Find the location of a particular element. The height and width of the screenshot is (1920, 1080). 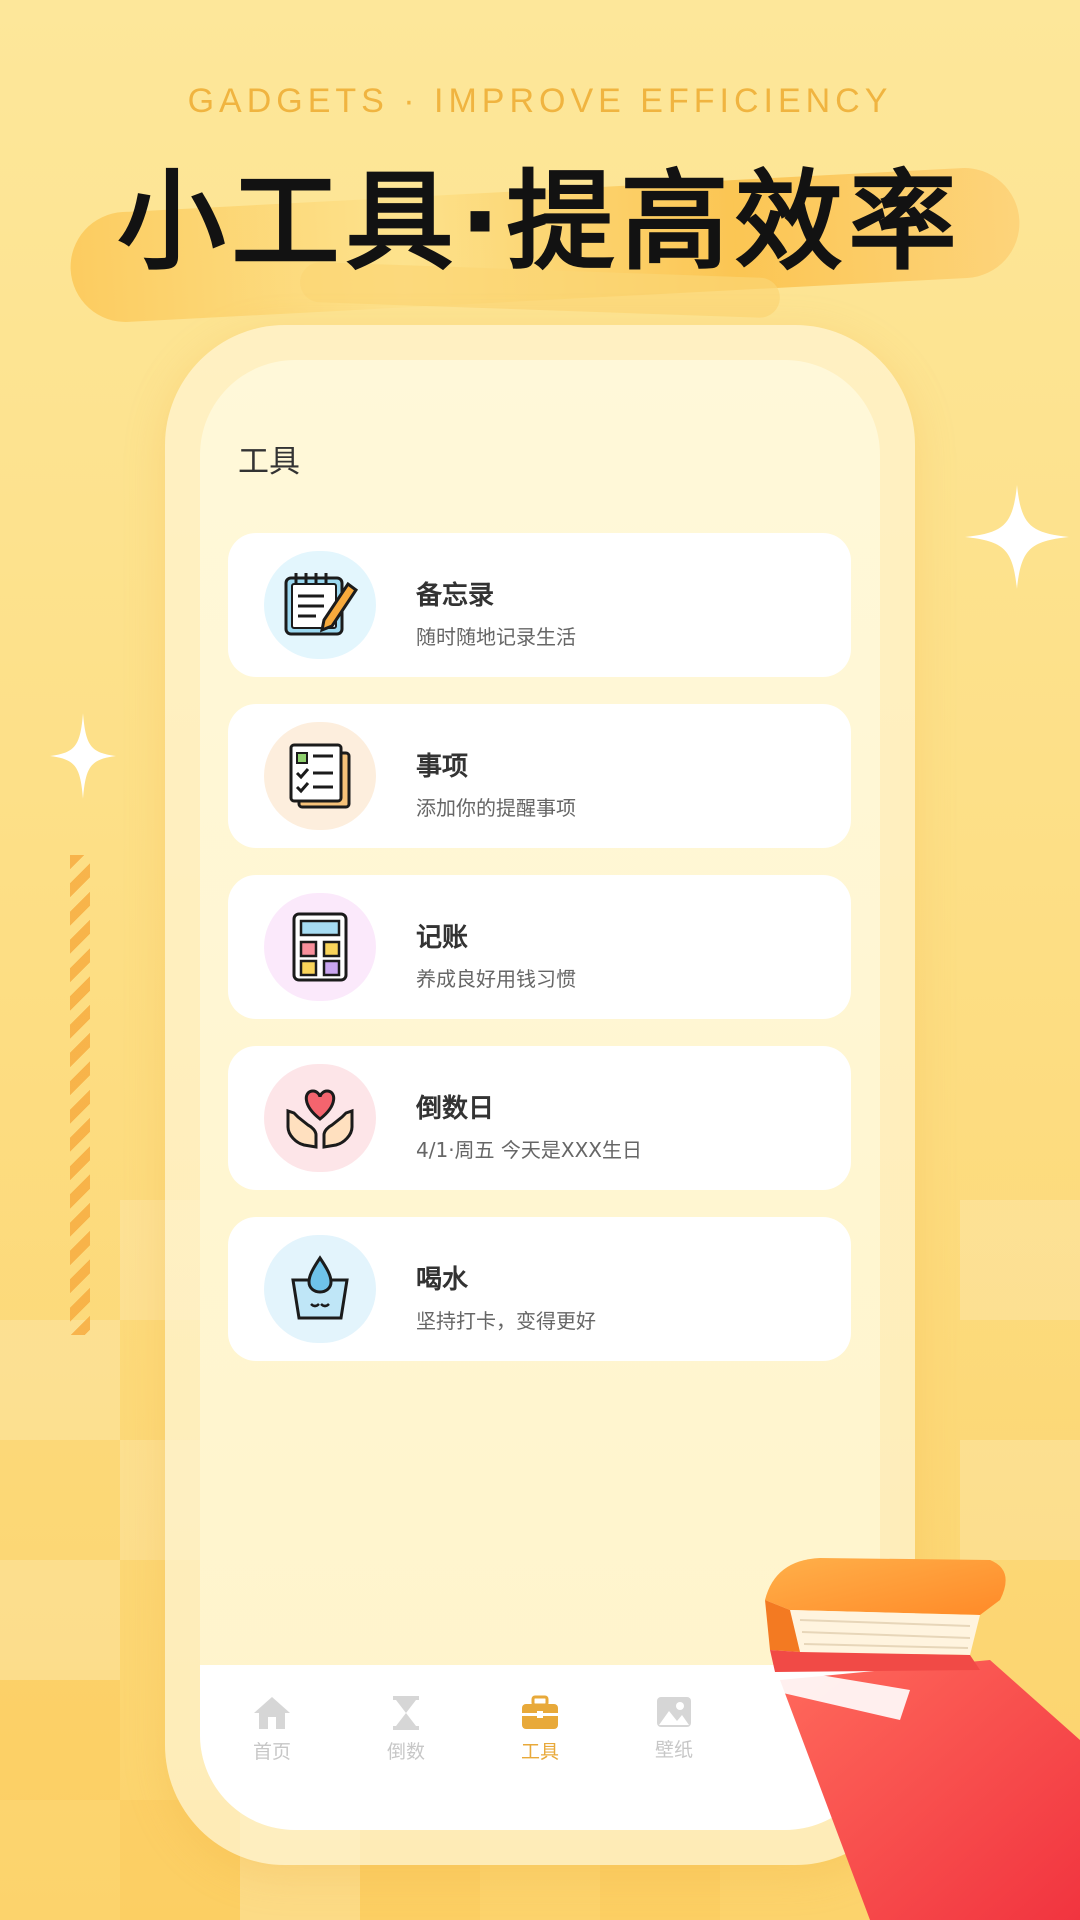

tab-home: 首页 is located at coordinates (272, 1729).